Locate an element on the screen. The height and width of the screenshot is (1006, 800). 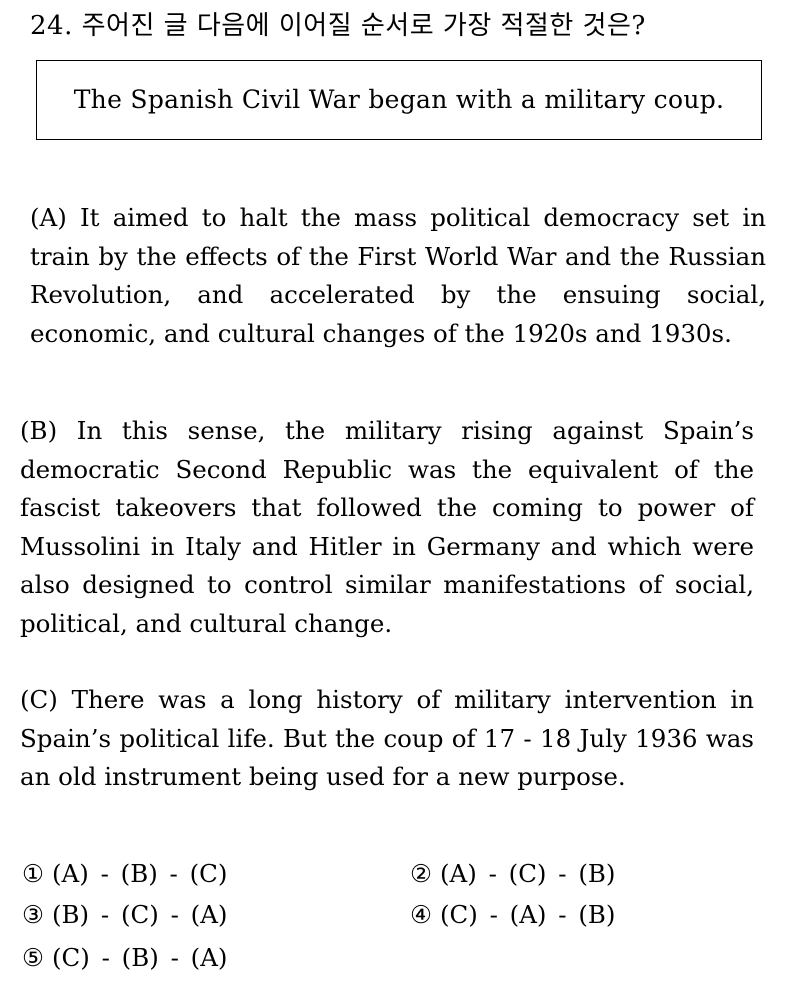
answer-option-4: ④ (C) - (A) - (B) is located at coordinates (512, 915).